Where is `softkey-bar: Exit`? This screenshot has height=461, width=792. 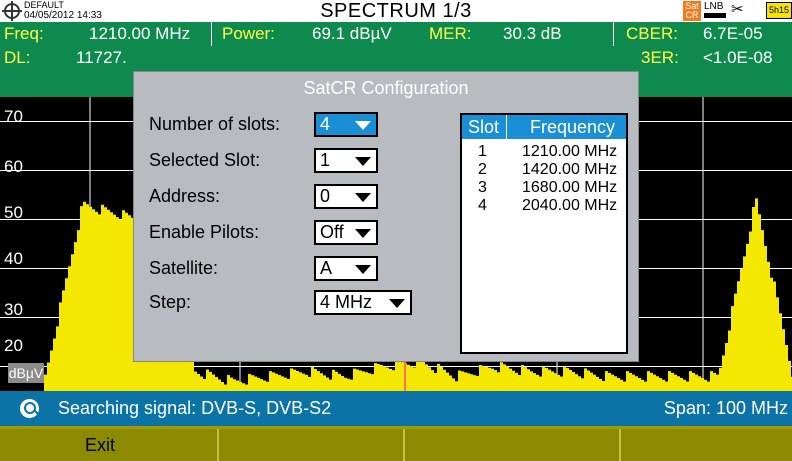 softkey-bar: Exit is located at coordinates (396, 443).